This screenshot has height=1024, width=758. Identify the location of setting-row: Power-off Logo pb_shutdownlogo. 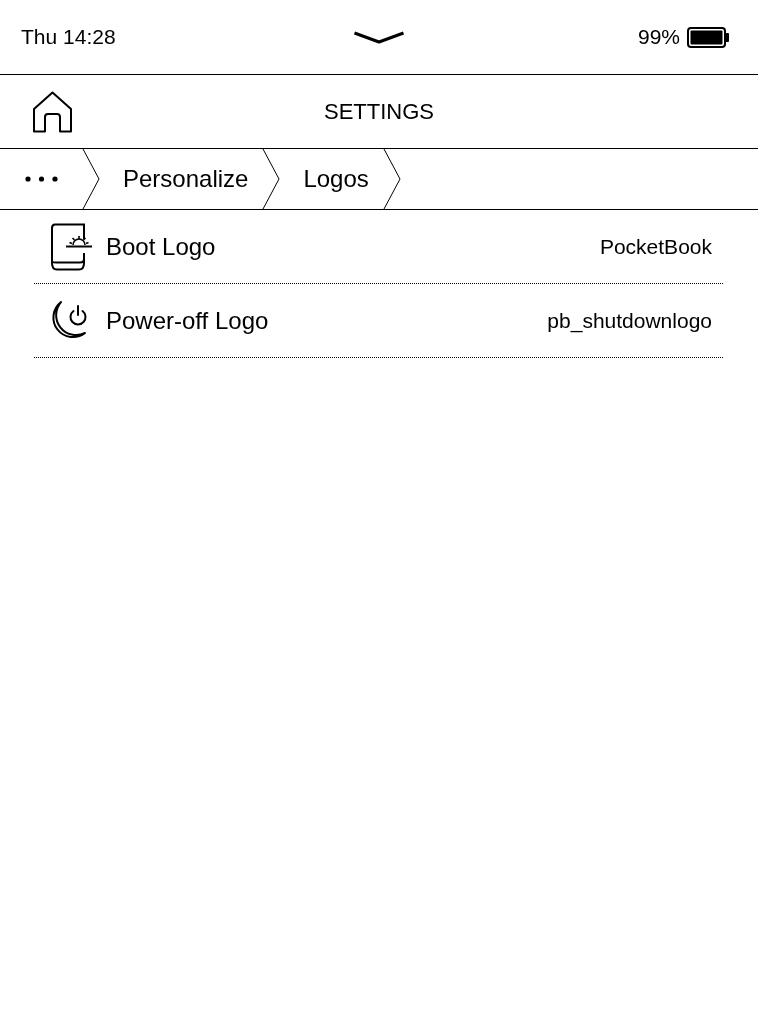
(378, 321).